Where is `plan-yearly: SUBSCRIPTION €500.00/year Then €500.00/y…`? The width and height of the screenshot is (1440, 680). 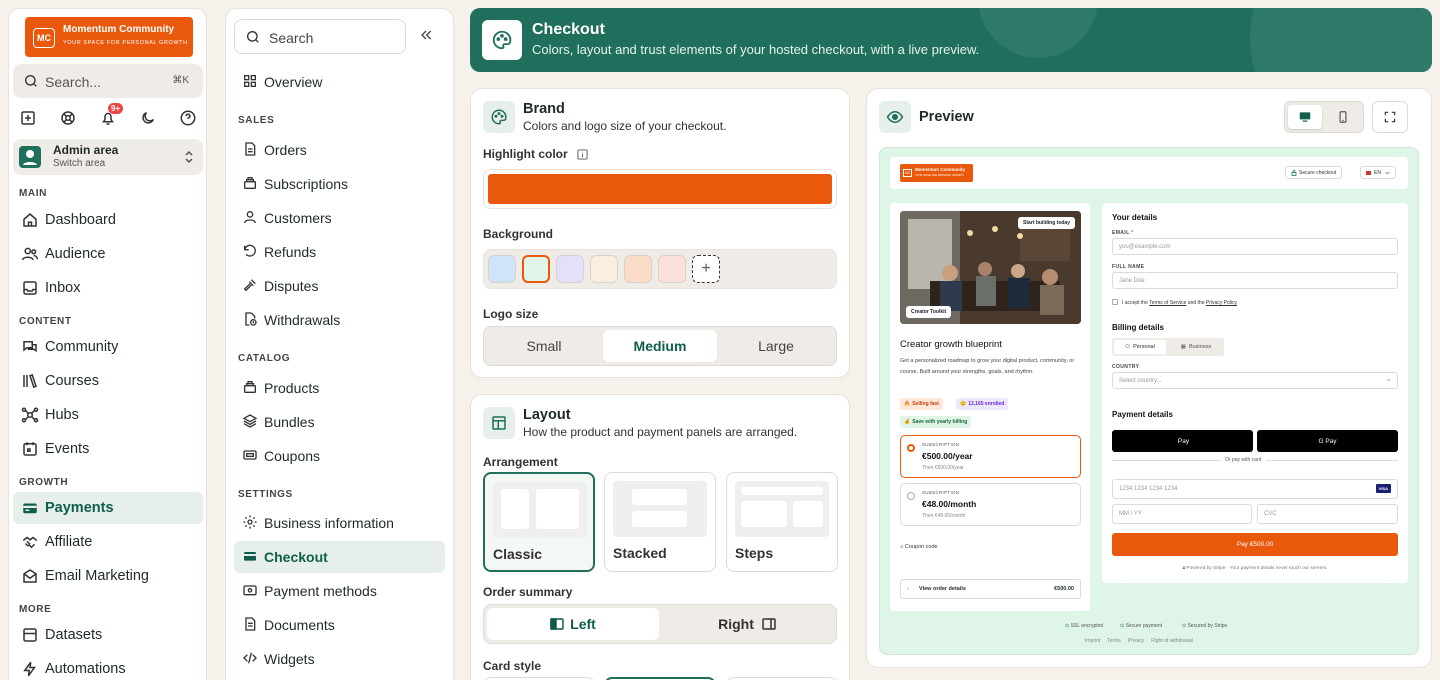
plan-yearly: SUBSCRIPTION €500.00/year Then €500.00/y… is located at coordinates (990, 456).